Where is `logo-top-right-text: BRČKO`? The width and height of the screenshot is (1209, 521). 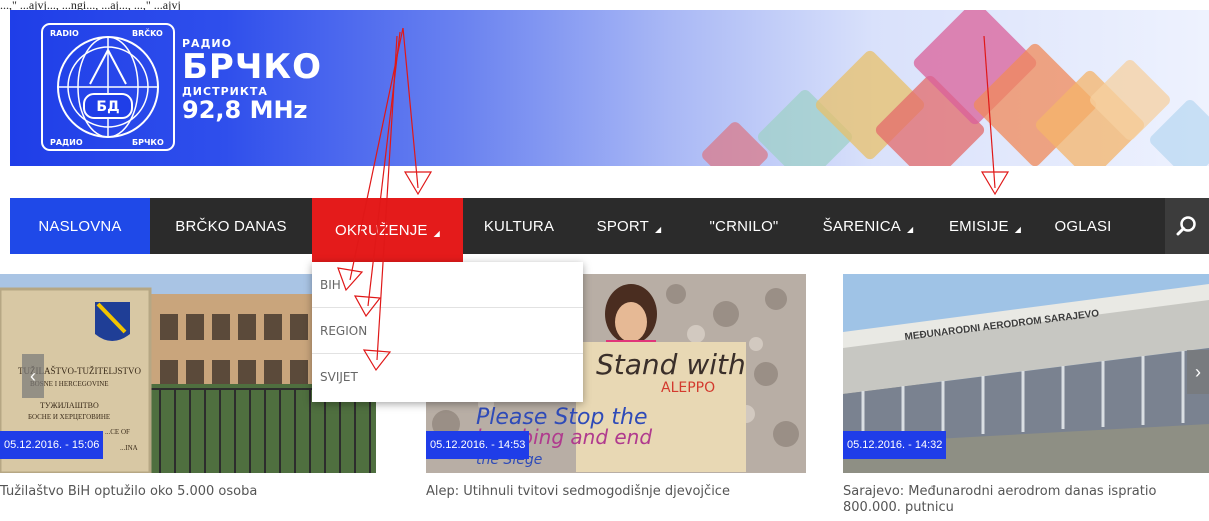
logo-top-right-text: BRČKO is located at coordinates (147, 32).